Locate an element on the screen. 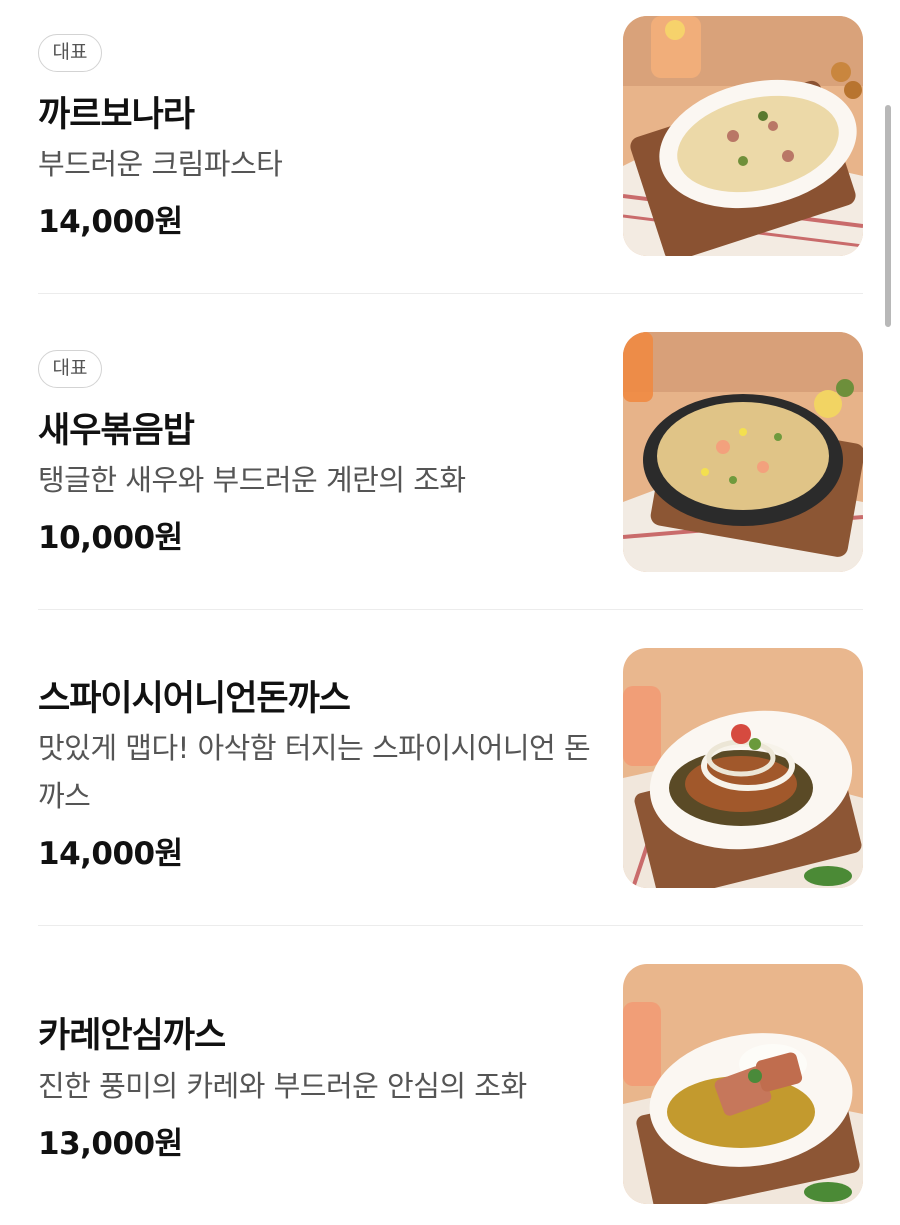  fried-rice-photo is located at coordinates (743, 452).